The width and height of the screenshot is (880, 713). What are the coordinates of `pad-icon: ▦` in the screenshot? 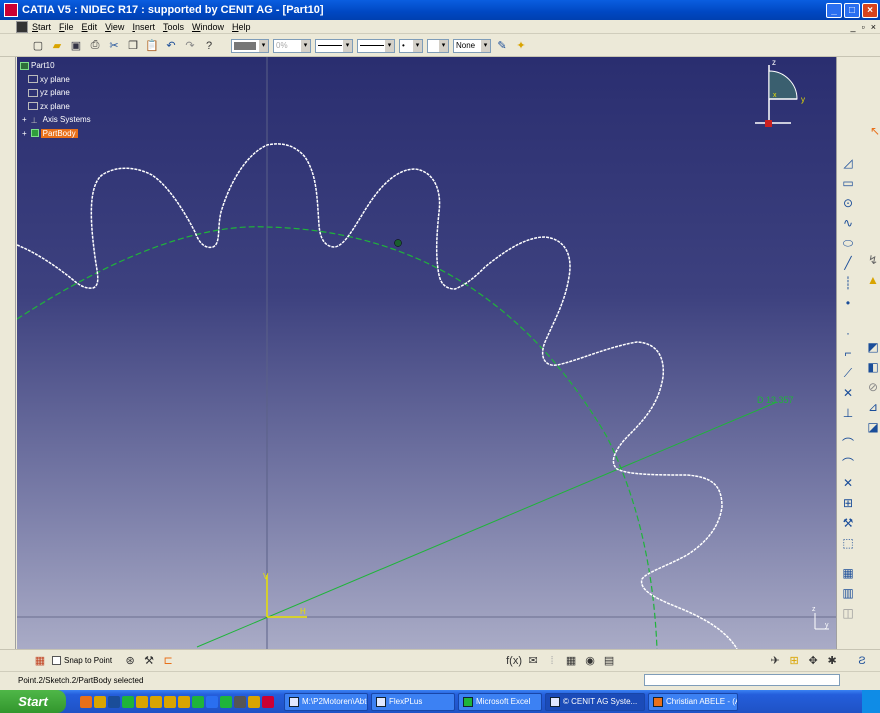 It's located at (848, 573).